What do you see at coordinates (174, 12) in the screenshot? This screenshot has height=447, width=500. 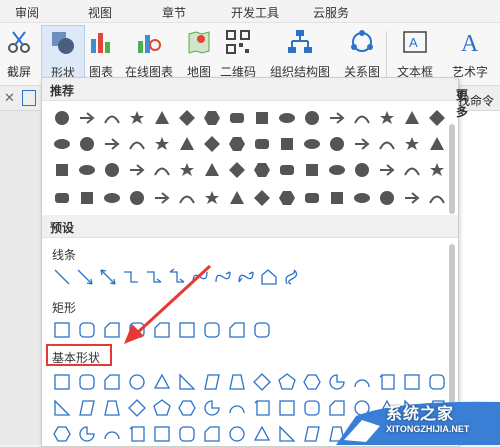 I see `tab-chapter: 章节` at bounding box center [174, 12].